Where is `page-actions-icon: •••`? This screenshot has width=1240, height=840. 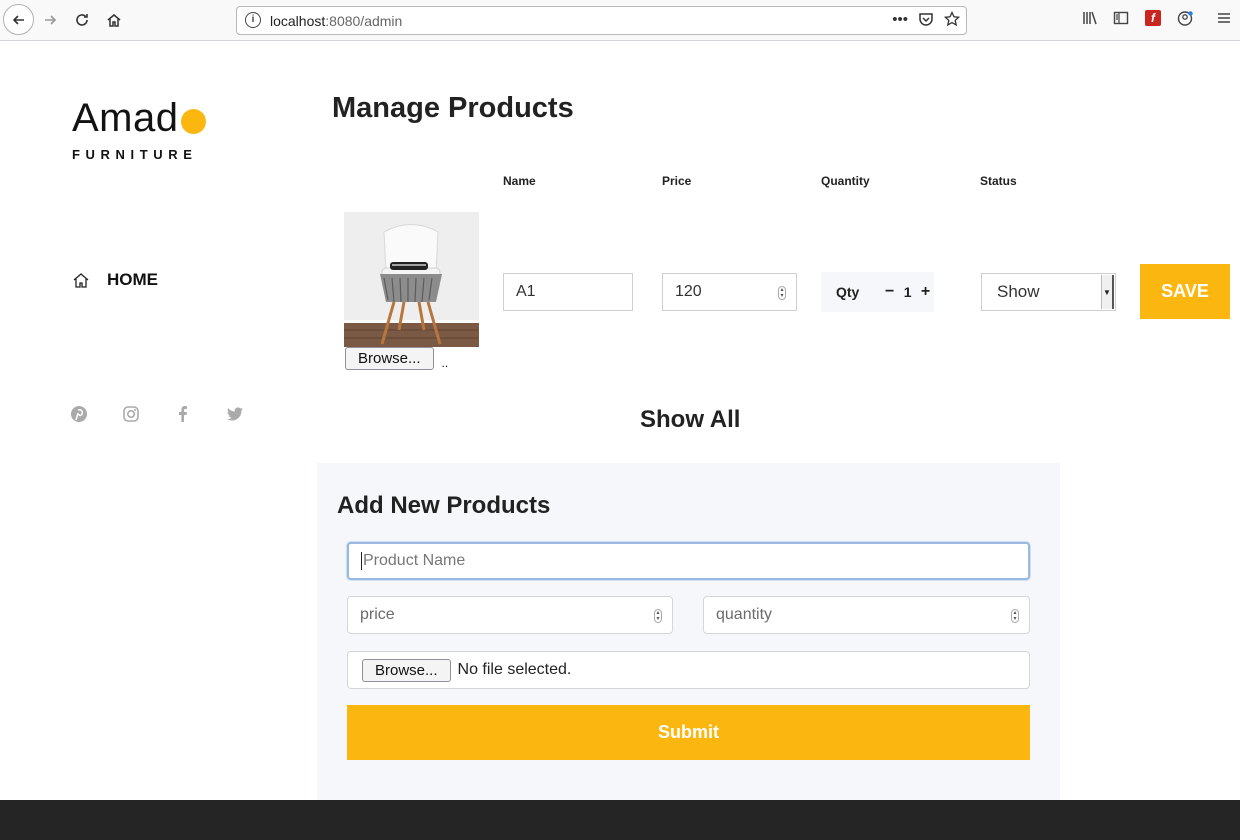
page-actions-icon: ••• is located at coordinates (900, 19).